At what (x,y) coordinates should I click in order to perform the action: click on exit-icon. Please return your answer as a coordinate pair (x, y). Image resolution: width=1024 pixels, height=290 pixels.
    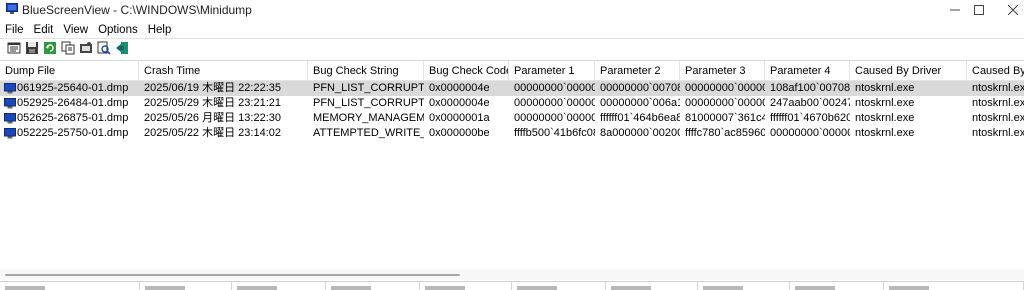
    Looking at the image, I should click on (122, 48).